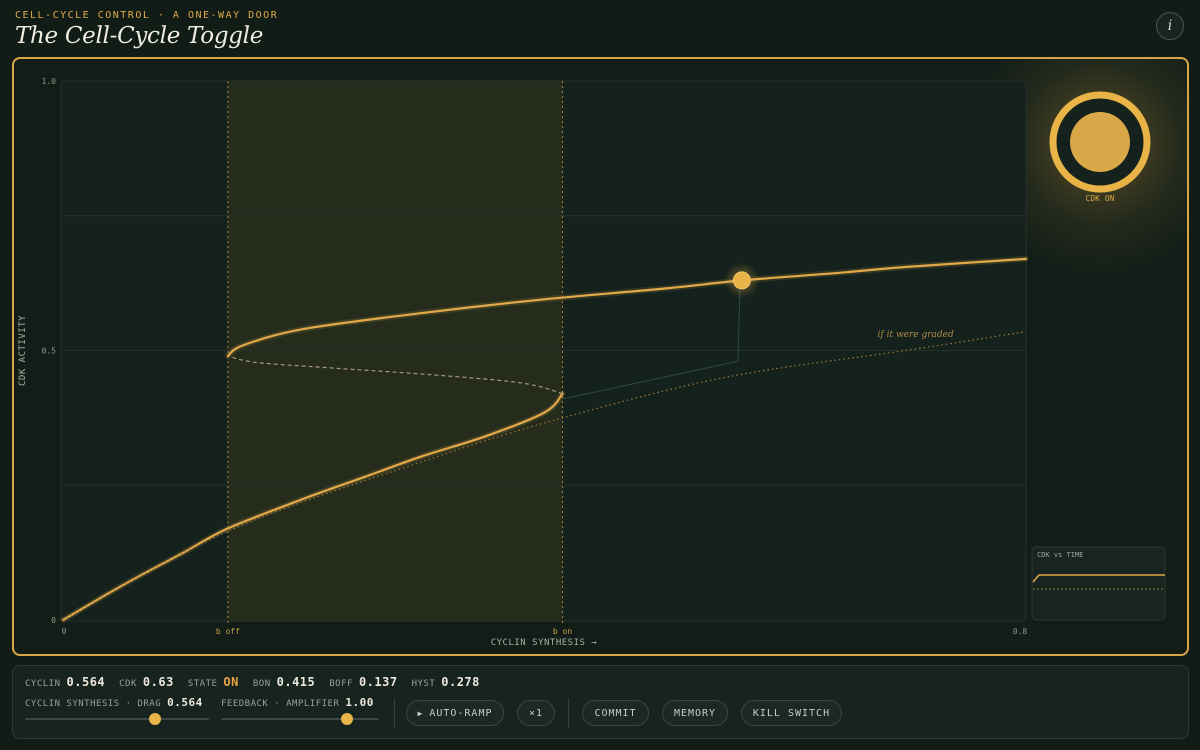 This screenshot has height=750, width=1200. Describe the element at coordinates (231, 682) in the screenshot. I see `state-value: ON` at that location.